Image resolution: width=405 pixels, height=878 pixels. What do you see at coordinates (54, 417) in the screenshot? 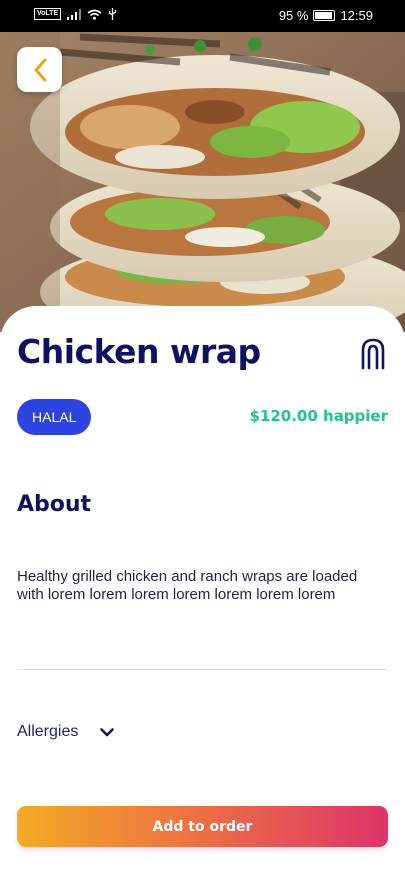
I see `halal-badge: HALAL` at bounding box center [54, 417].